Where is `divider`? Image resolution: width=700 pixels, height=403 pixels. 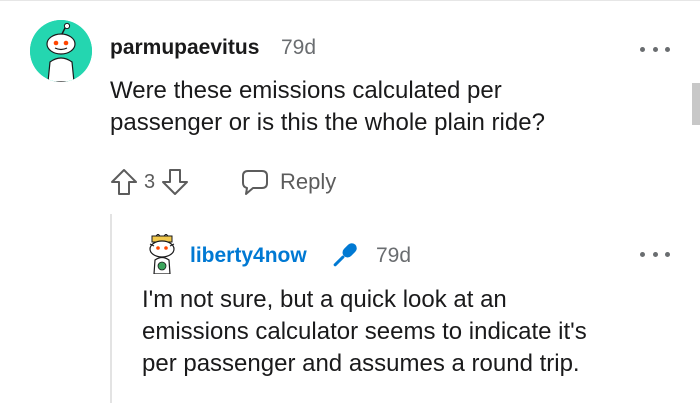
divider is located at coordinates (350, 0).